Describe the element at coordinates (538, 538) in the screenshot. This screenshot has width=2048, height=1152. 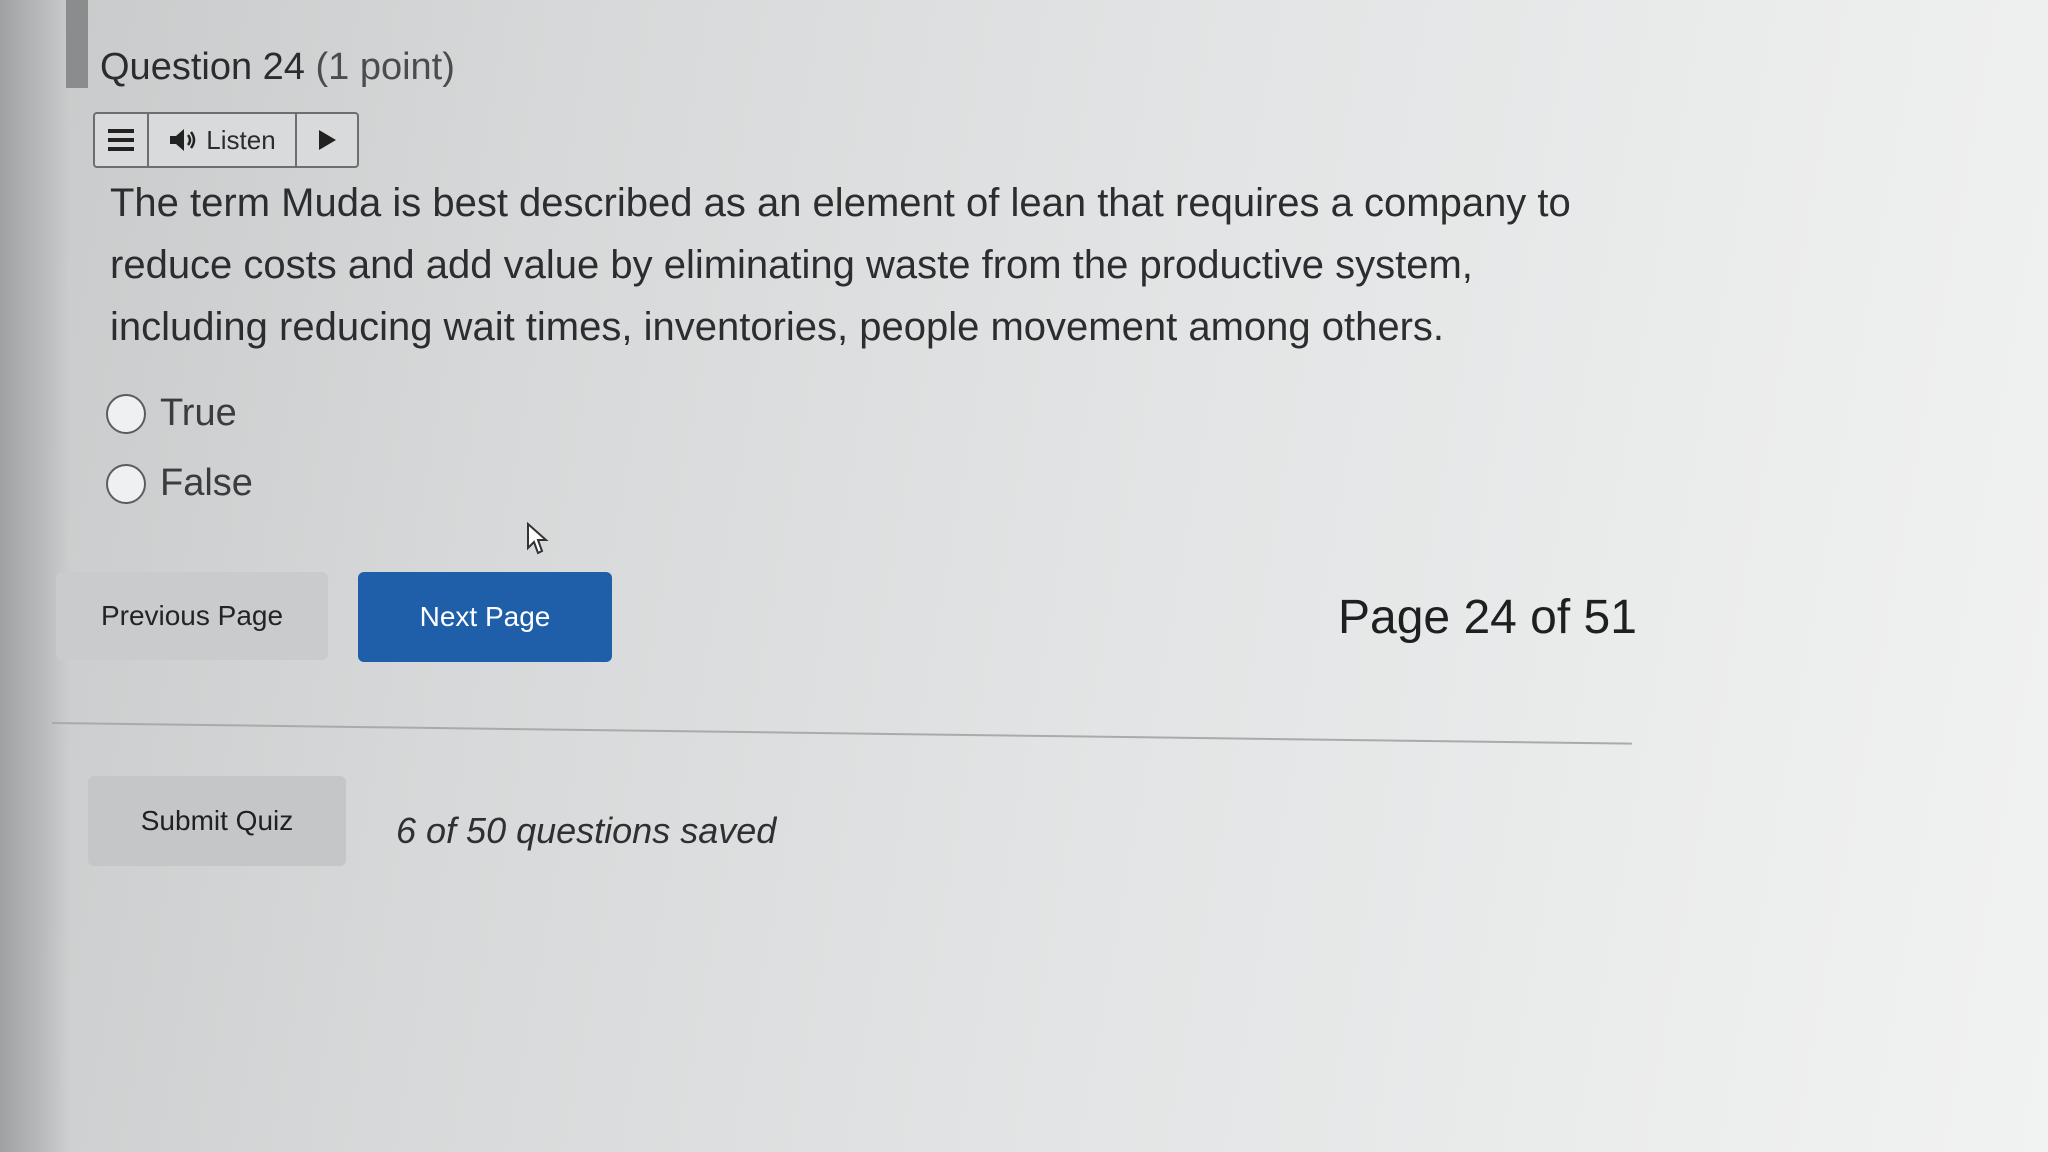
I see `mouse-cursor-icon` at that location.